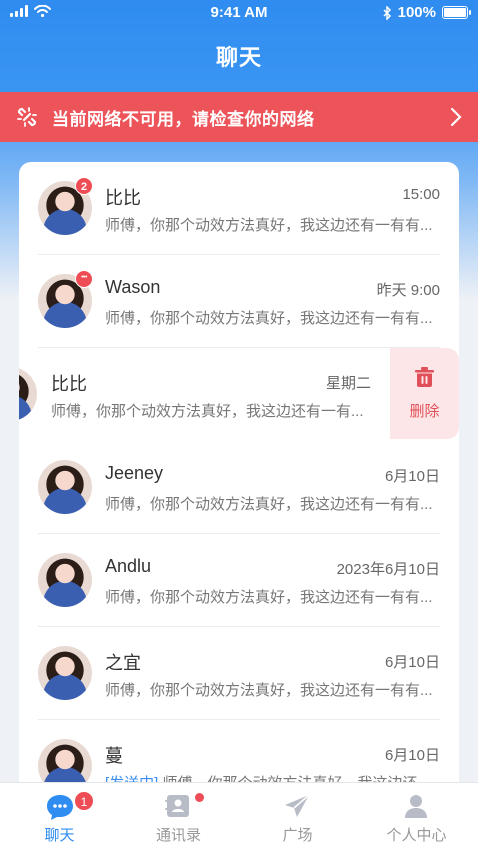  What do you see at coordinates (134, 473) in the screenshot?
I see `contact-name: Jeeney` at bounding box center [134, 473].